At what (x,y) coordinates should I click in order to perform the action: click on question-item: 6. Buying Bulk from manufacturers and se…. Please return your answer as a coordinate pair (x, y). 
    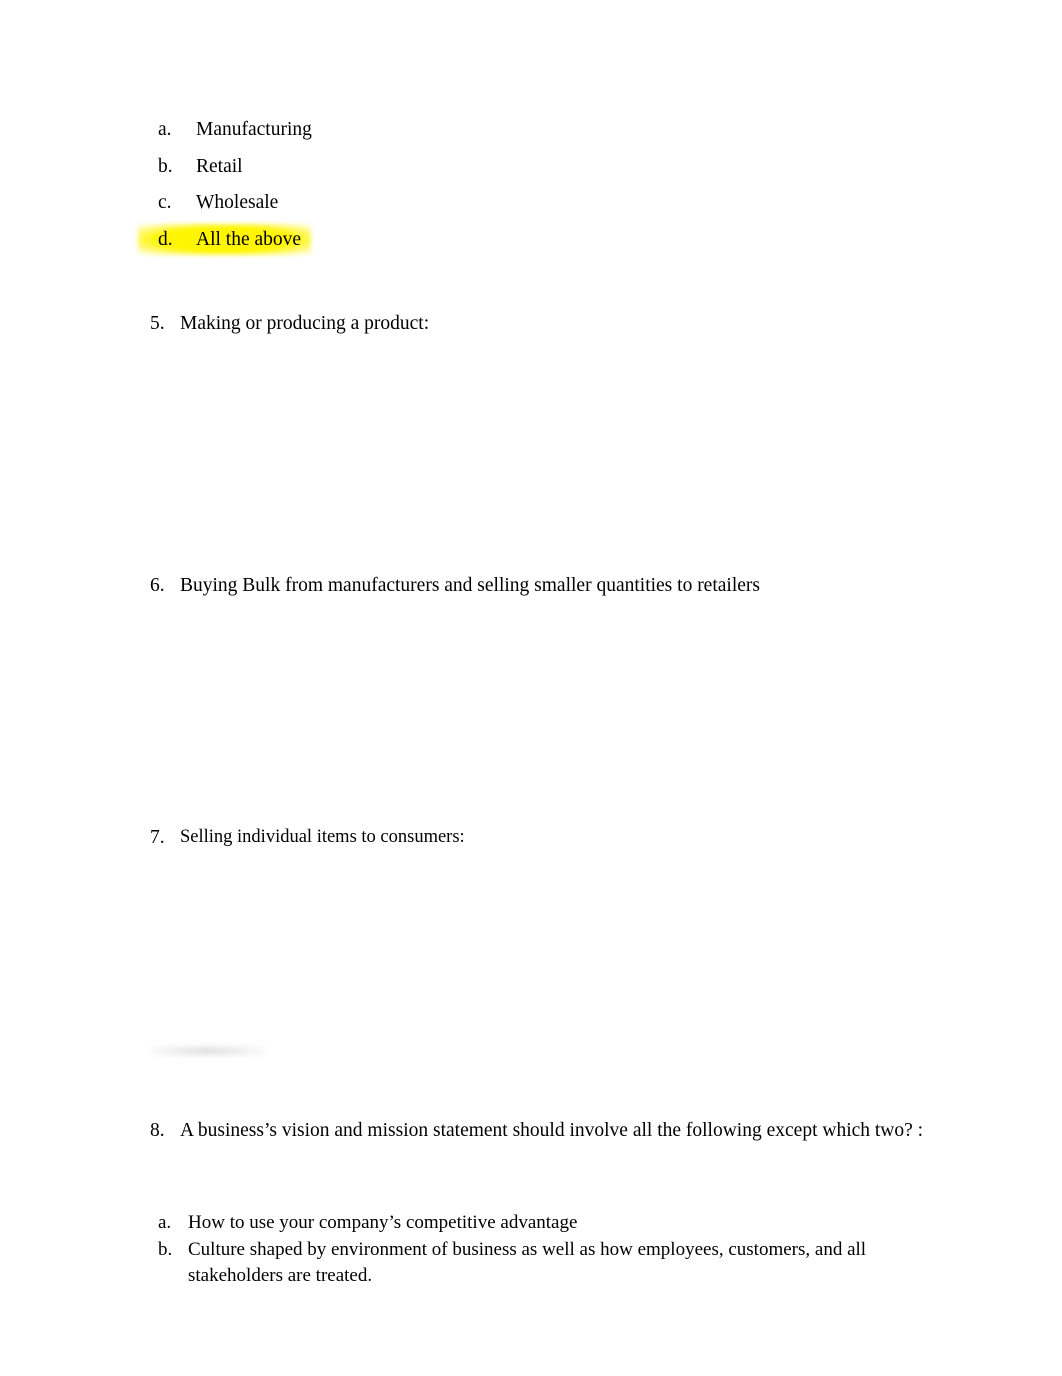
    Looking at the image, I should click on (455, 586).